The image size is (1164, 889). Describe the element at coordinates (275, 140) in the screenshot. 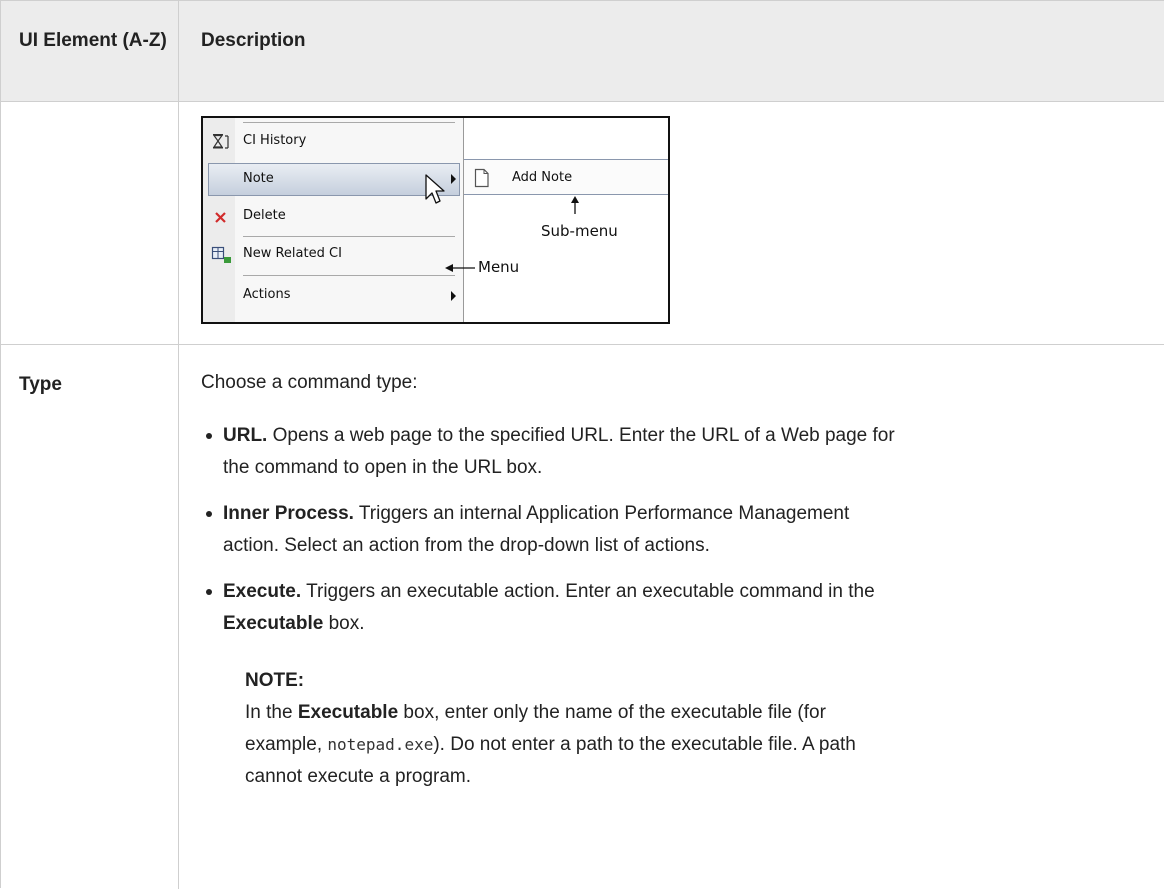

I see `menu-item-ci-history: CI History` at that location.